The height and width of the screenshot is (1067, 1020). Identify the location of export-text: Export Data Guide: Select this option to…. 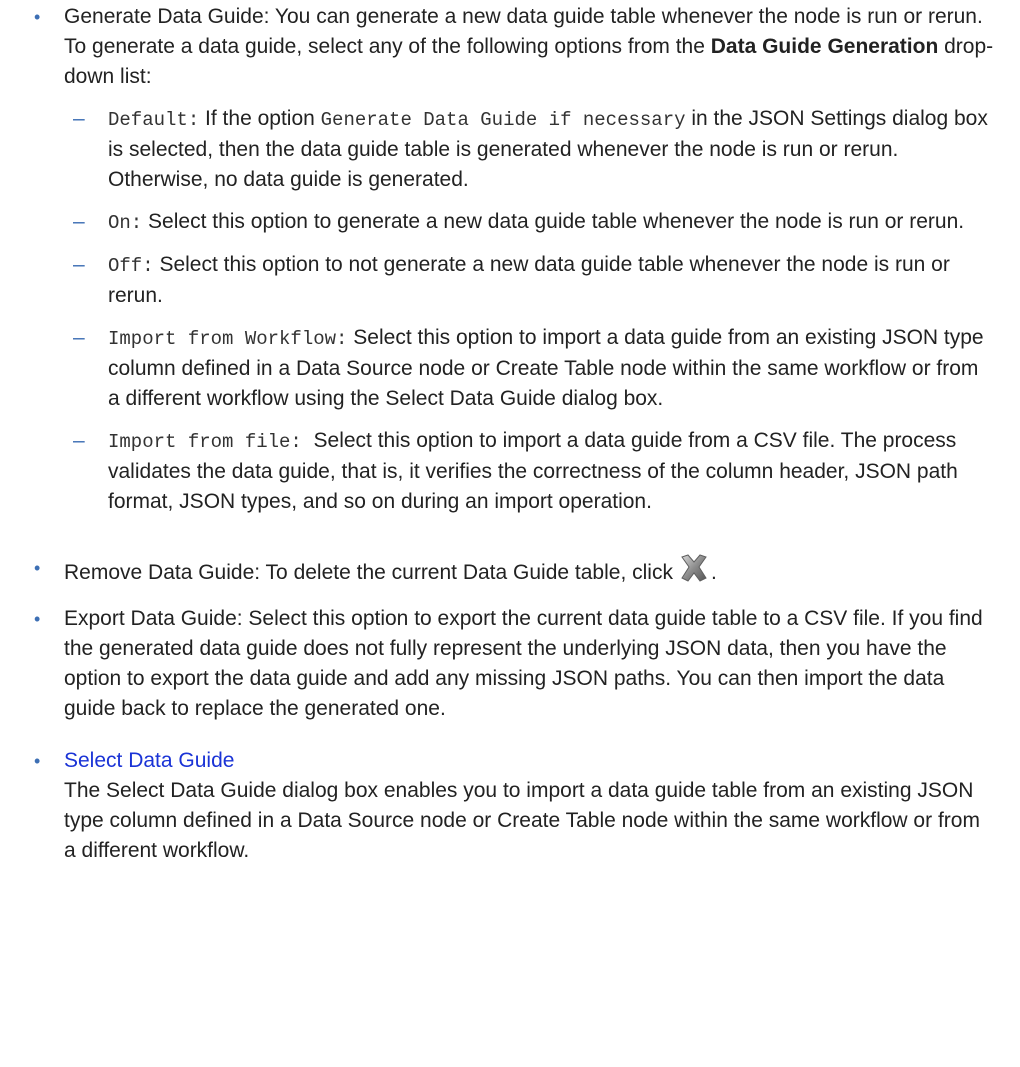
(523, 663).